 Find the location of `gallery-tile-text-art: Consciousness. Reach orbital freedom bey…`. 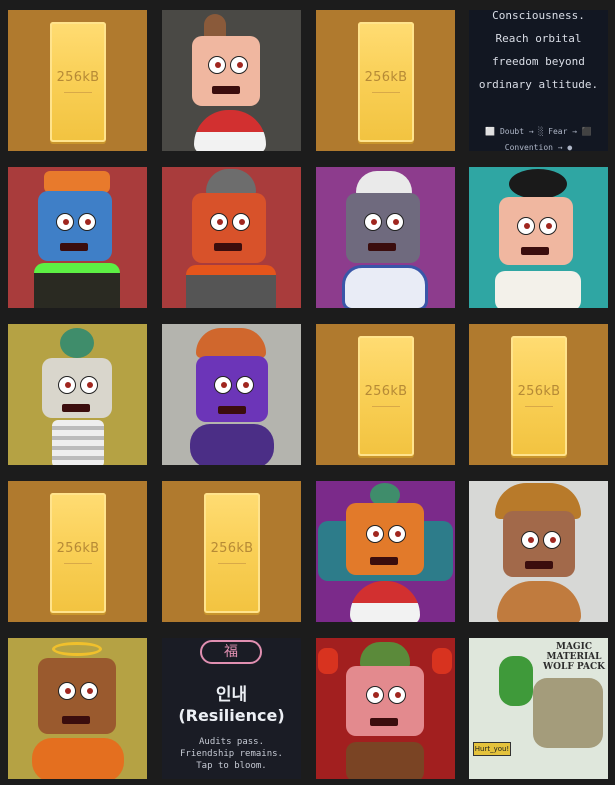

gallery-tile-text-art: Consciousness. Reach orbital freedom bey… is located at coordinates (538, 80).